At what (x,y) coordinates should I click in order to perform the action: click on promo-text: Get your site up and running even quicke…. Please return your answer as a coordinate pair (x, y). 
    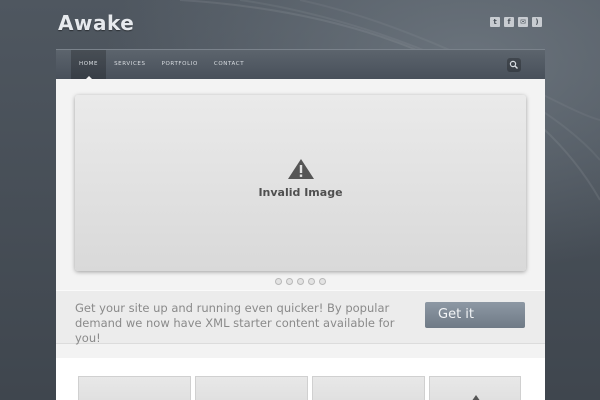
    Looking at the image, I should click on (235, 323).